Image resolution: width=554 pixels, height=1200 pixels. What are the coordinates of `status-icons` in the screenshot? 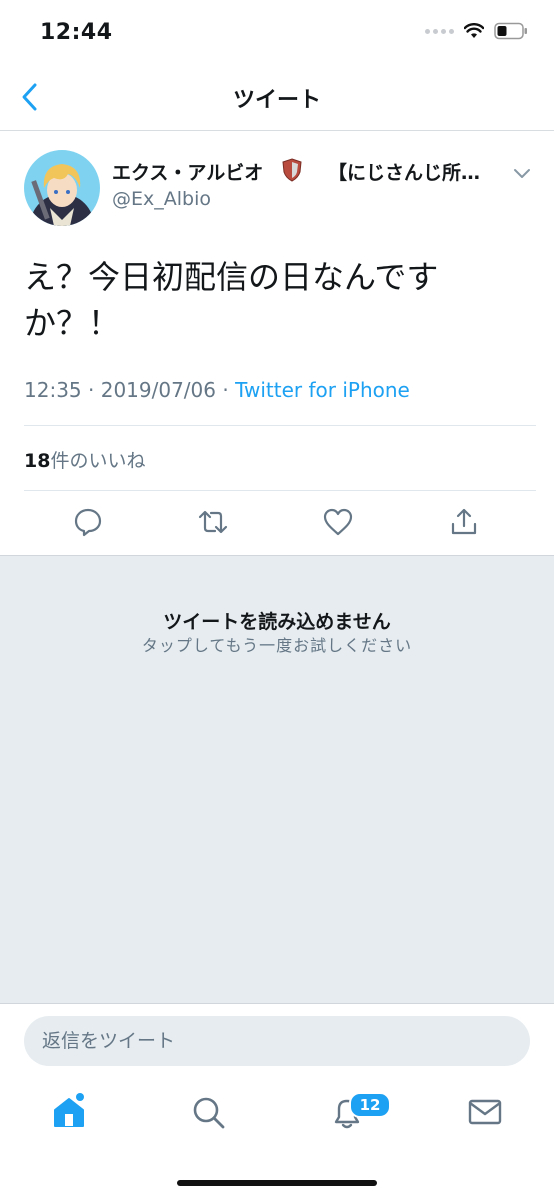 It's located at (476, 31).